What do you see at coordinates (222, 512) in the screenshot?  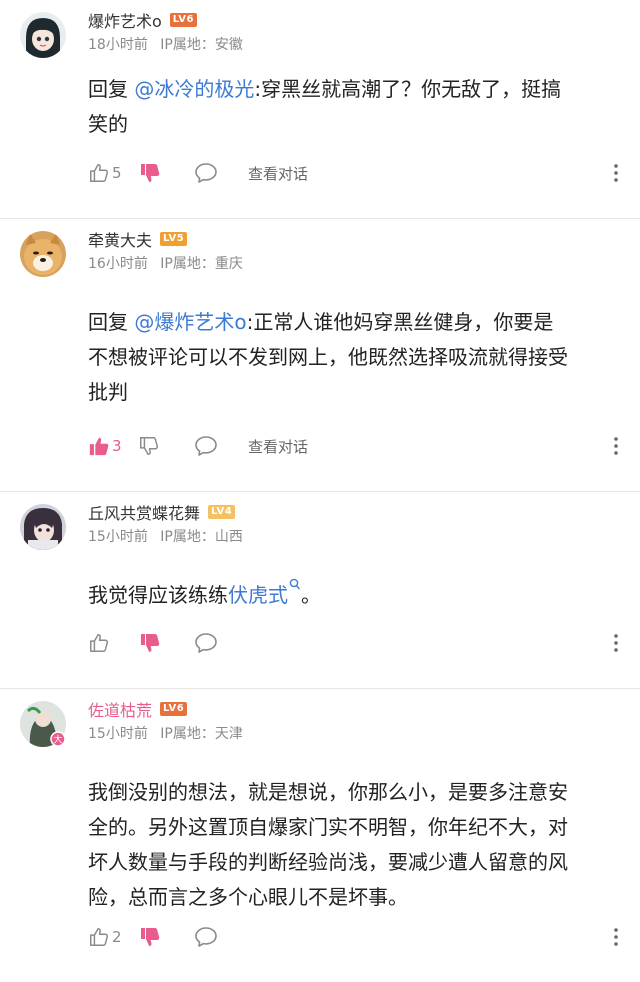 I see `level-badge: LV4` at bounding box center [222, 512].